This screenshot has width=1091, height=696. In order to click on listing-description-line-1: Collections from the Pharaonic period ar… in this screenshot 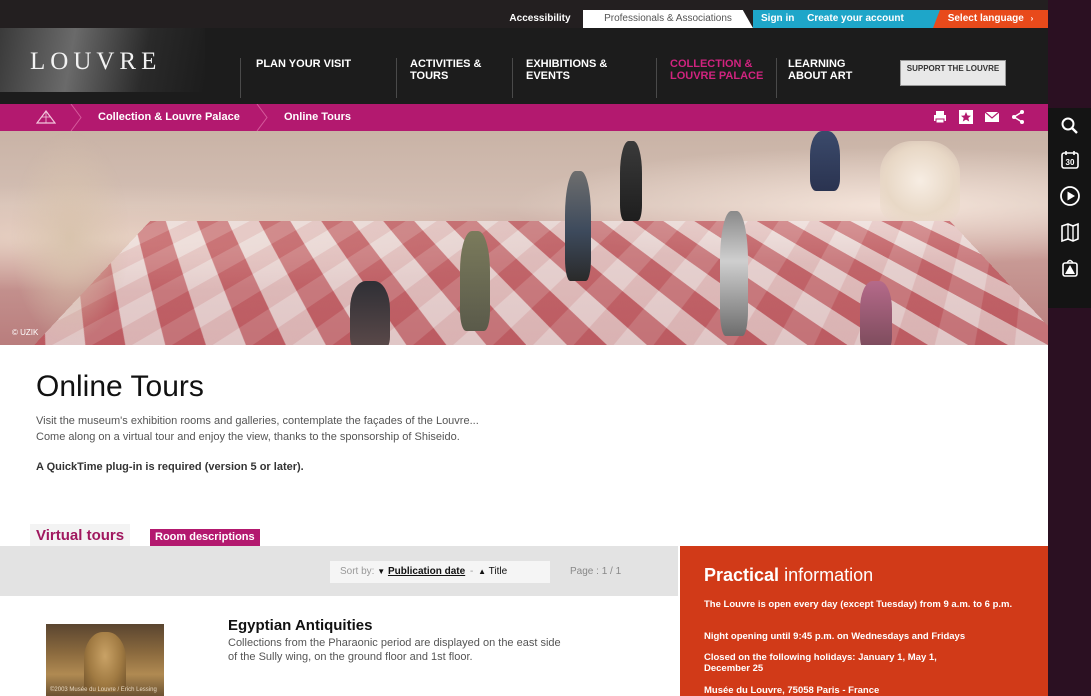, I will do `click(394, 643)`.